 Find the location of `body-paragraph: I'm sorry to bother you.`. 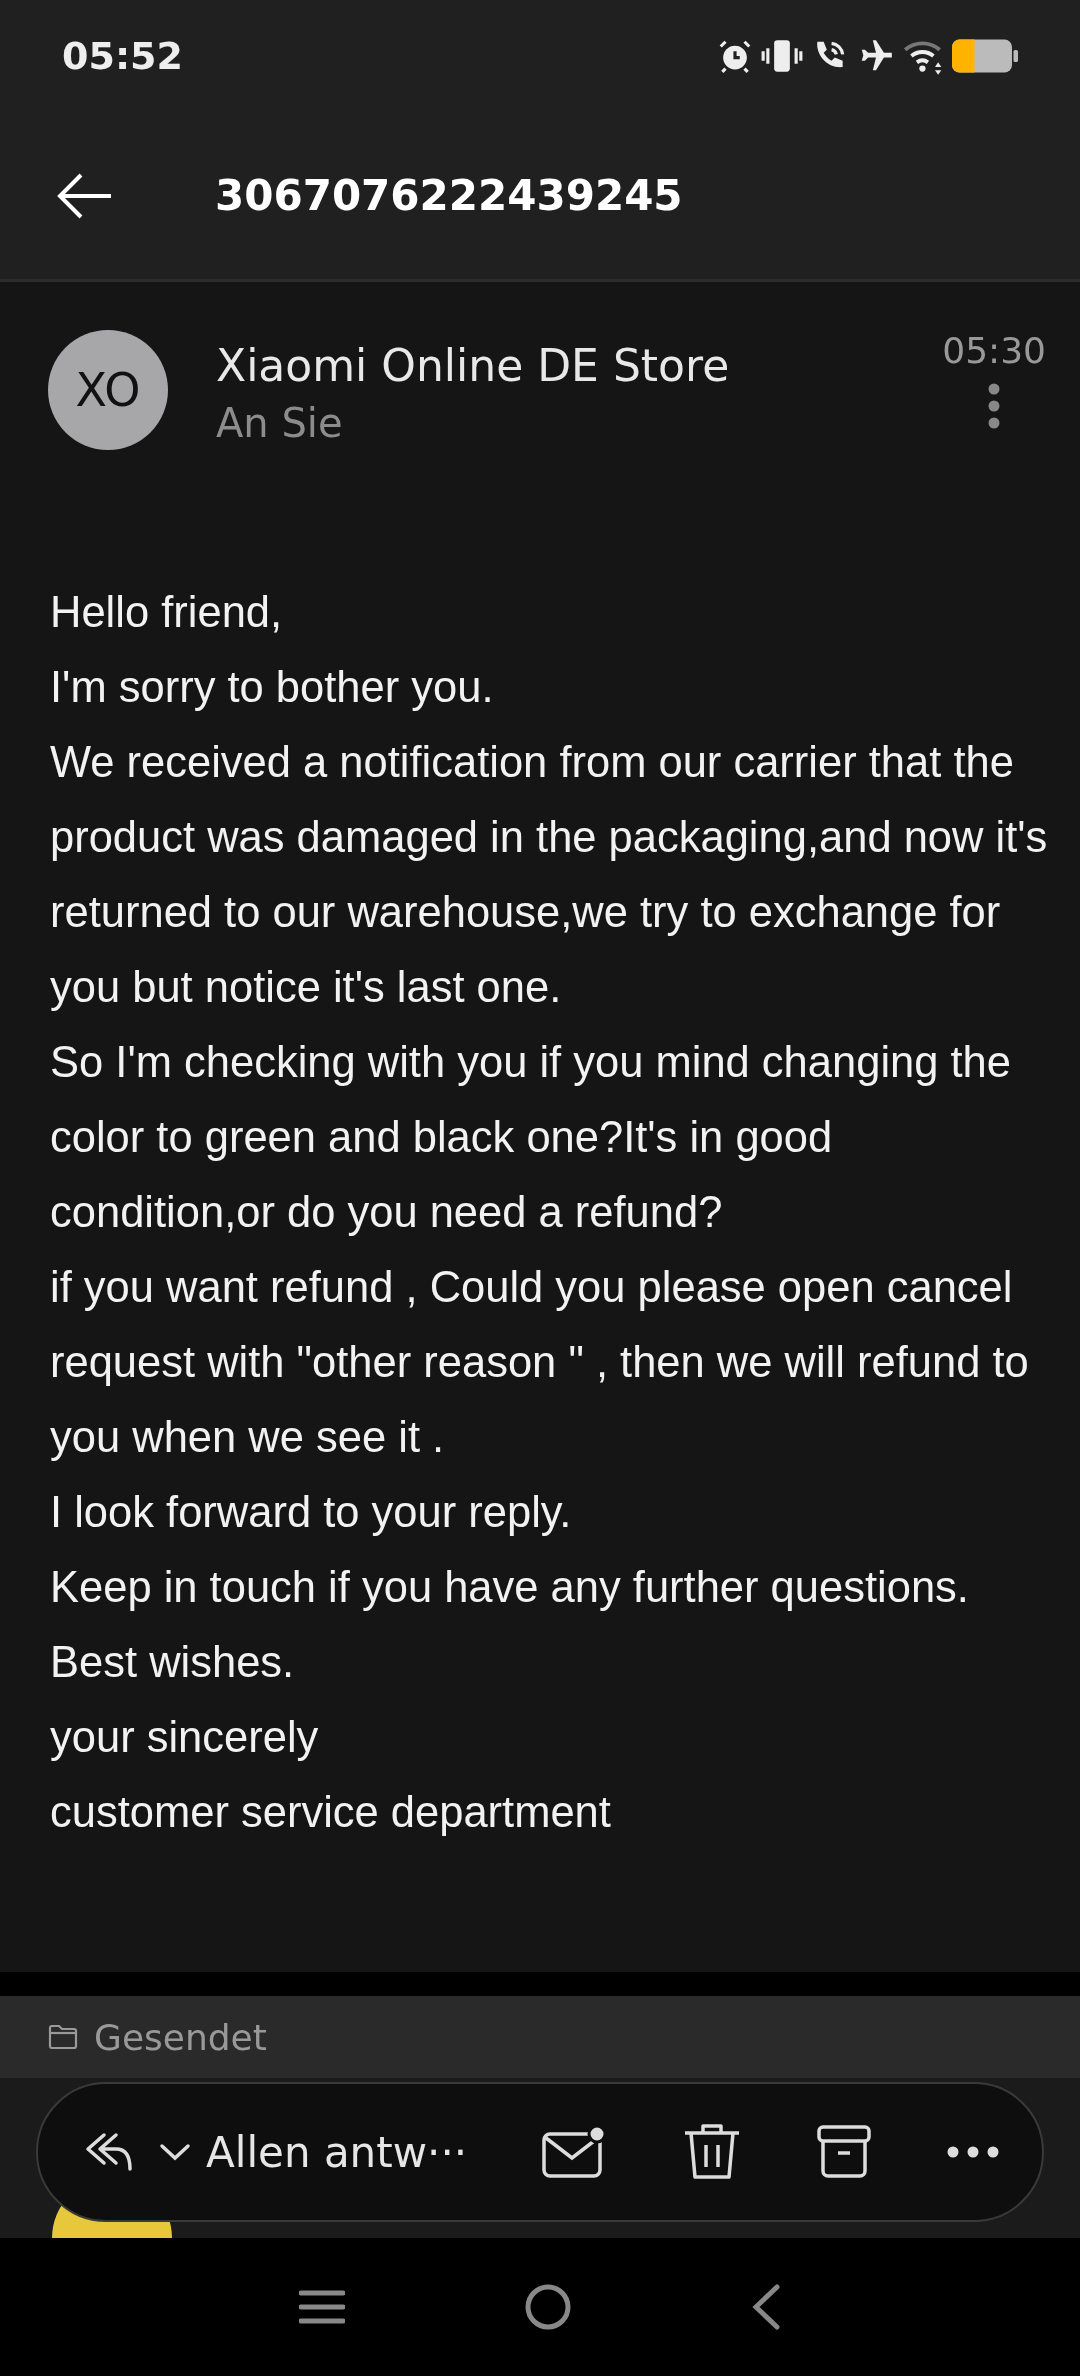

body-paragraph: I'm sorry to bother you. is located at coordinates (272, 687).